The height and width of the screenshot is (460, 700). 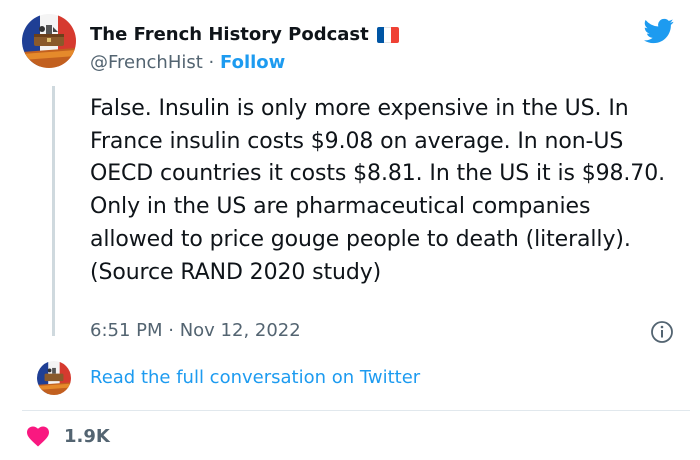 I want to click on author-name: The French History Podcast, so click(x=229, y=34).